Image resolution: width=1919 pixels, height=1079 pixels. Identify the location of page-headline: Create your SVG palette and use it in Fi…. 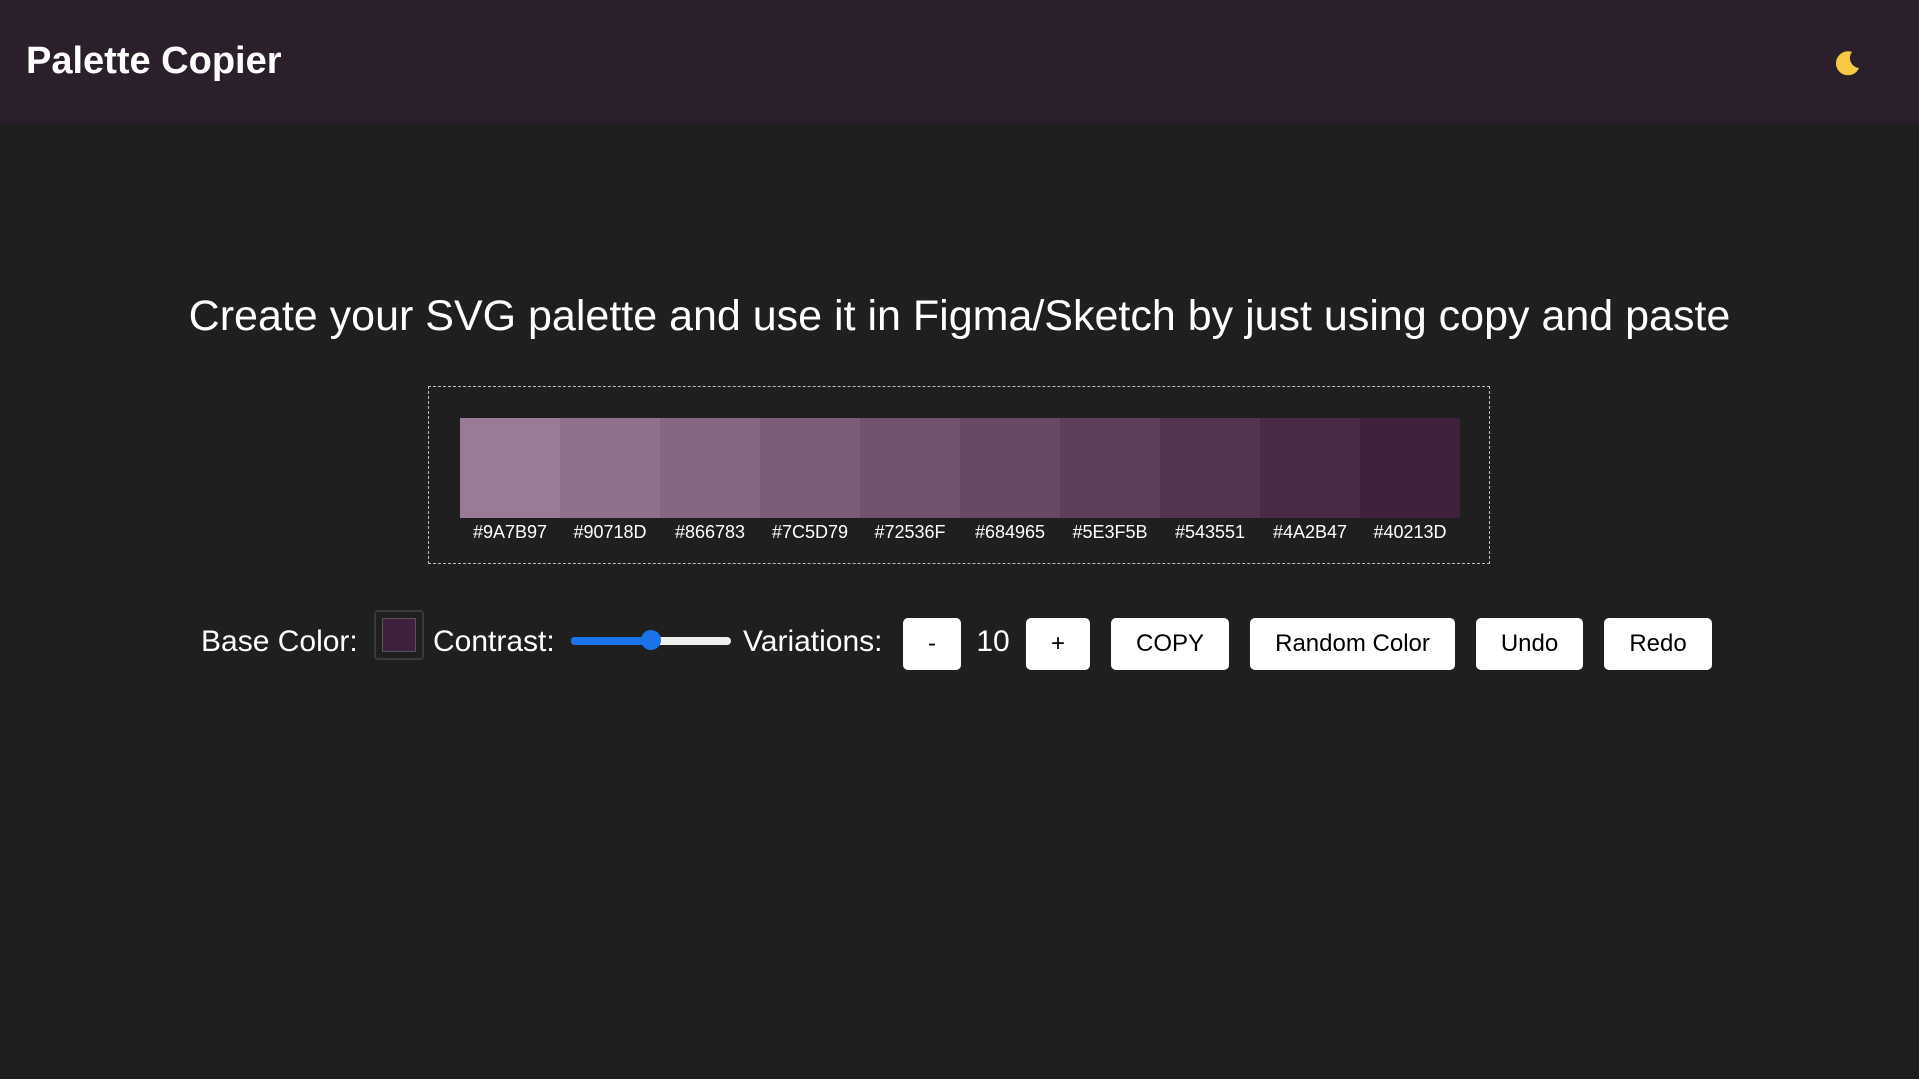
(959, 316).